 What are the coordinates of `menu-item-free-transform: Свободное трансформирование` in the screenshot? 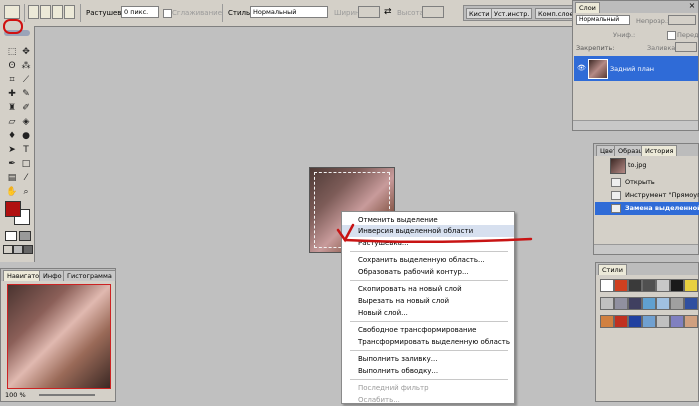 It's located at (428, 330).